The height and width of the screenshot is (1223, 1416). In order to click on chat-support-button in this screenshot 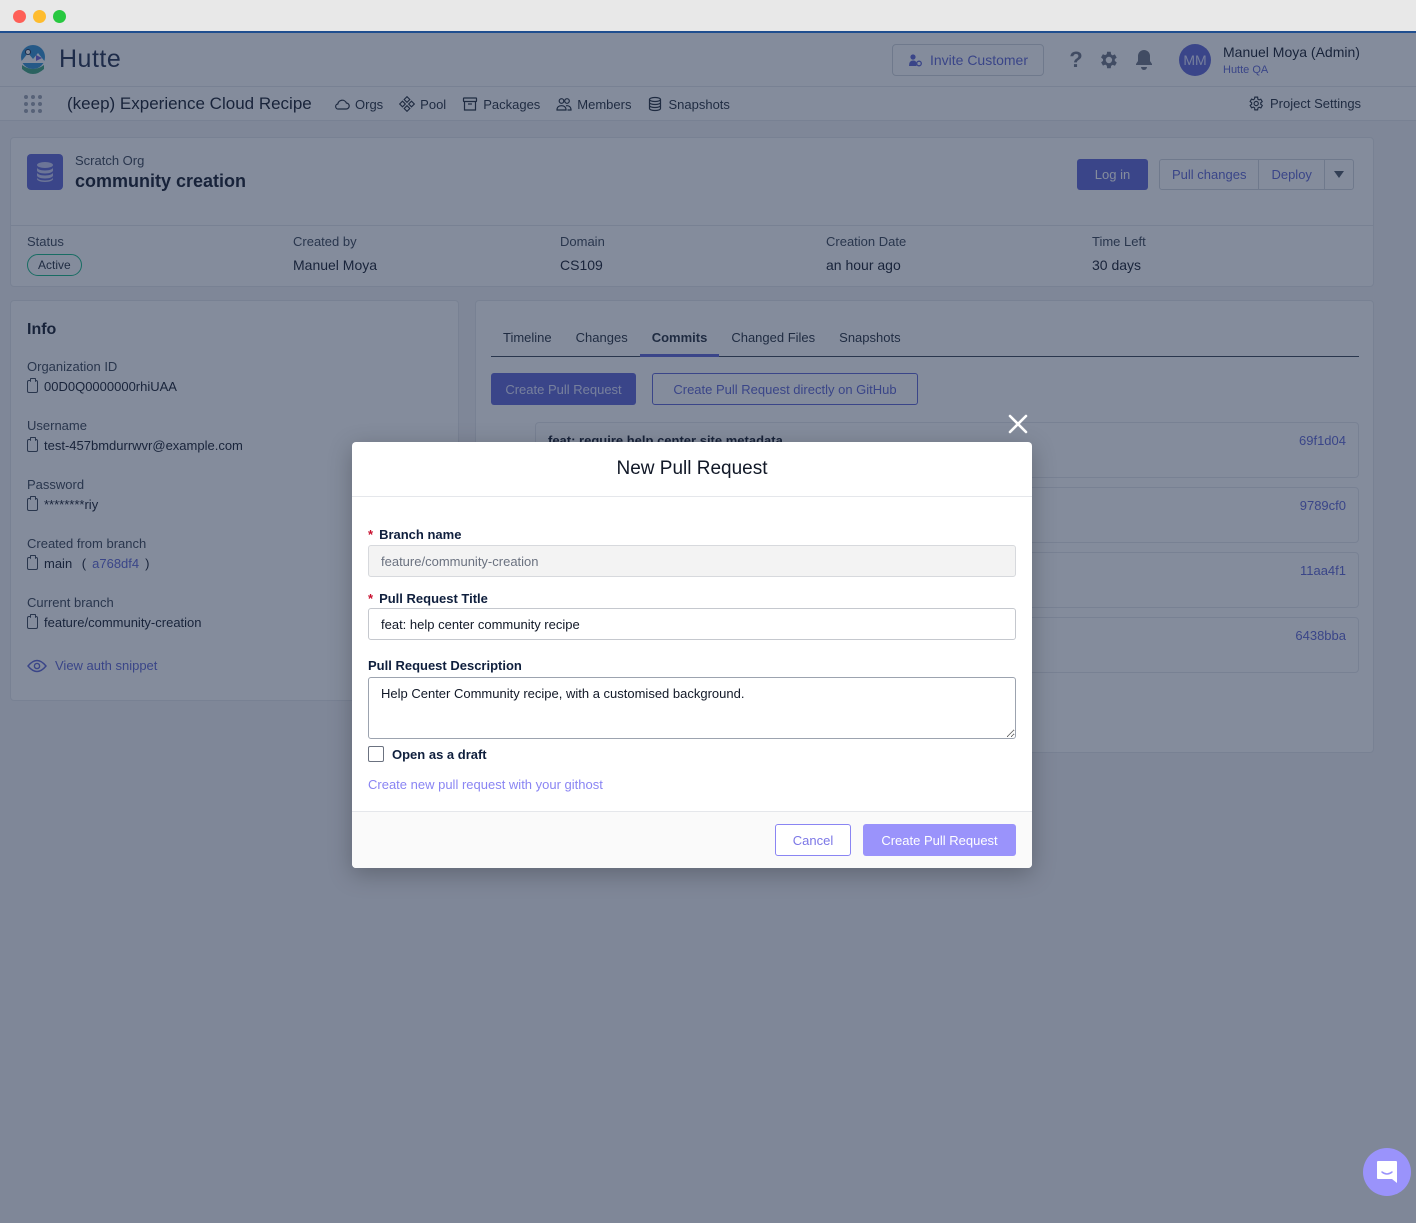, I will do `click(1387, 1172)`.